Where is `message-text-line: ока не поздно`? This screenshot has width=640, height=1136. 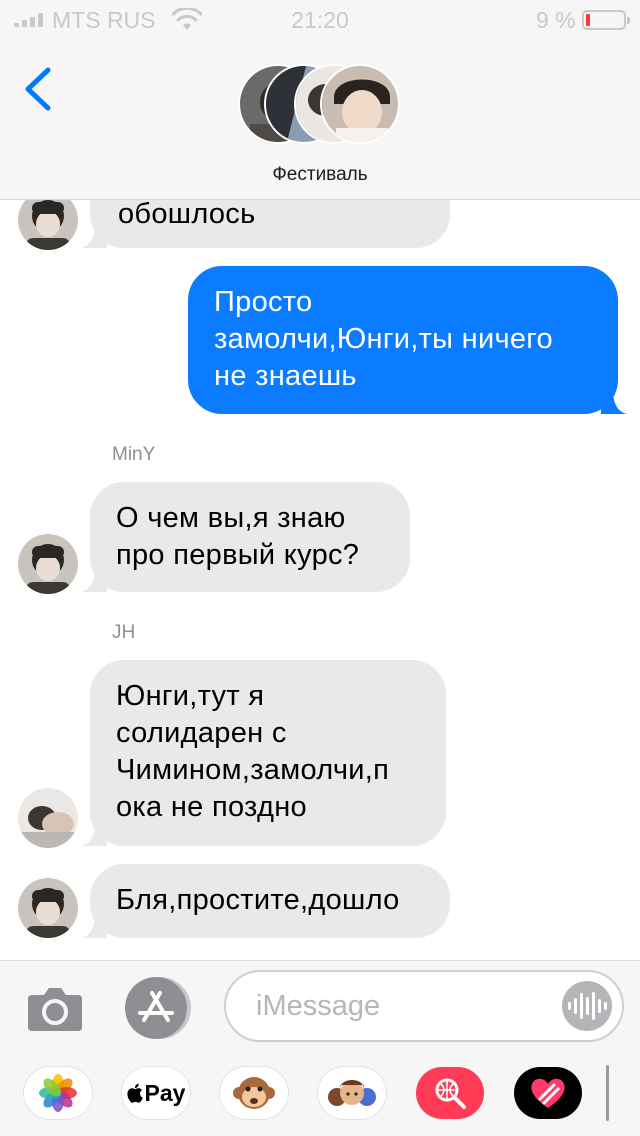 message-text-line: ока не поздно is located at coordinates (211, 807).